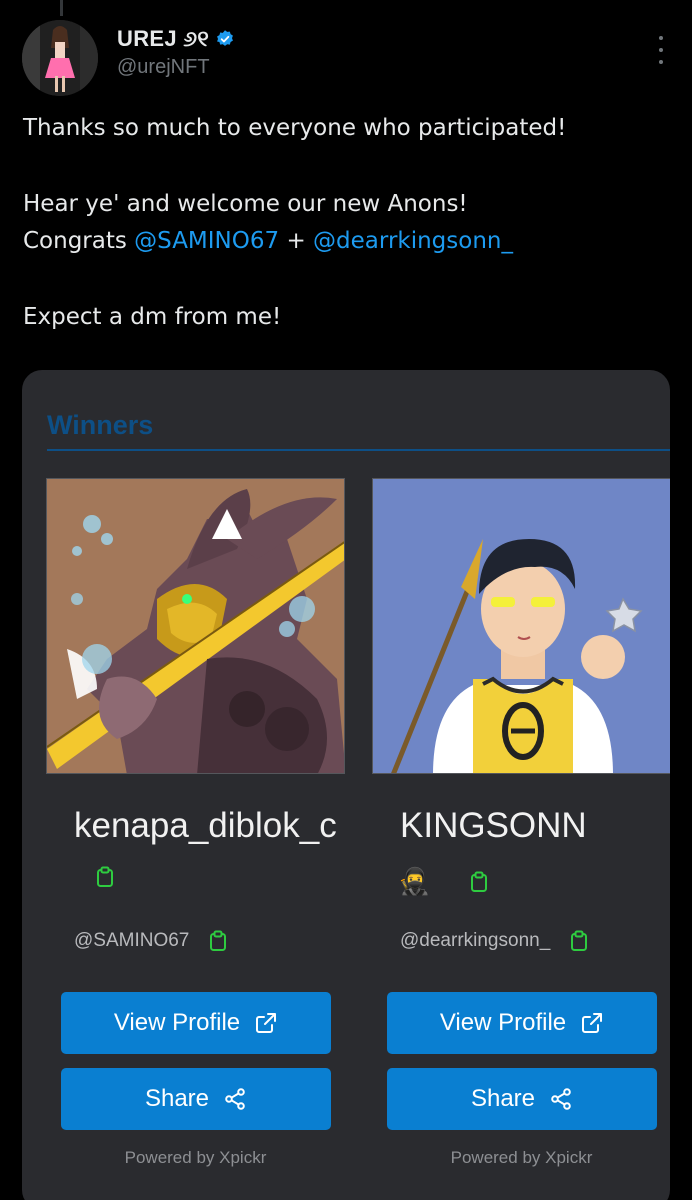  I want to click on mention-link-samino67: @SAMINO67, so click(206, 241).